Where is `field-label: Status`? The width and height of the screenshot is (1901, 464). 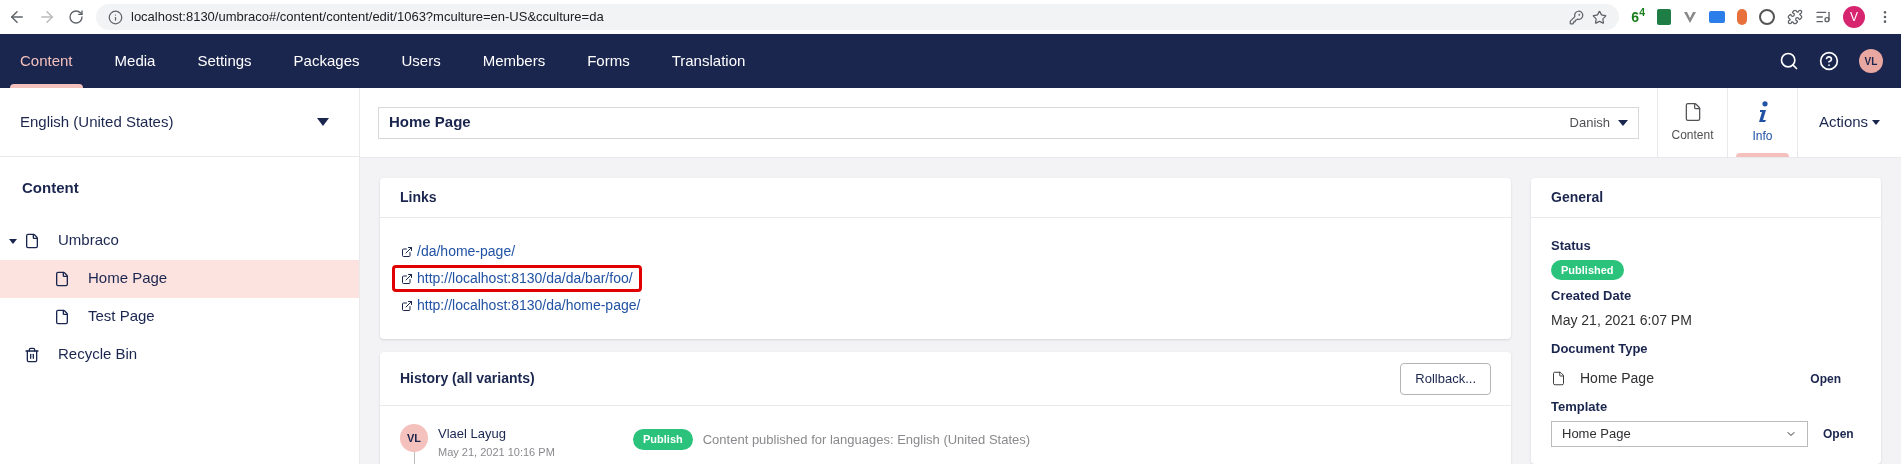
field-label: Status is located at coordinates (1571, 246).